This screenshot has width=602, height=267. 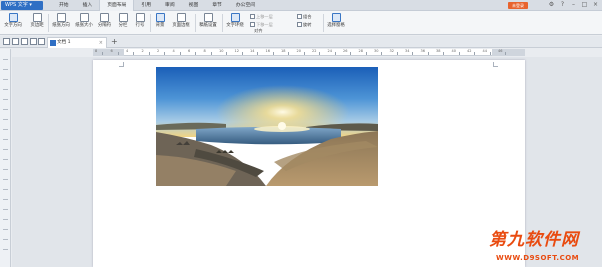 I want to click on background-button: 背景, so click(x=160, y=23).